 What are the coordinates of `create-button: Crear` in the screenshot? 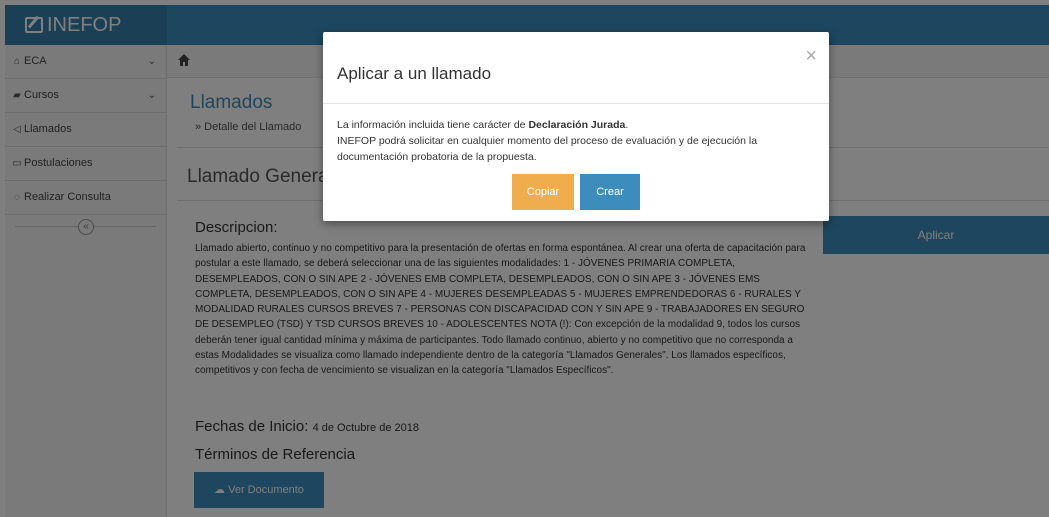 It's located at (610, 192).